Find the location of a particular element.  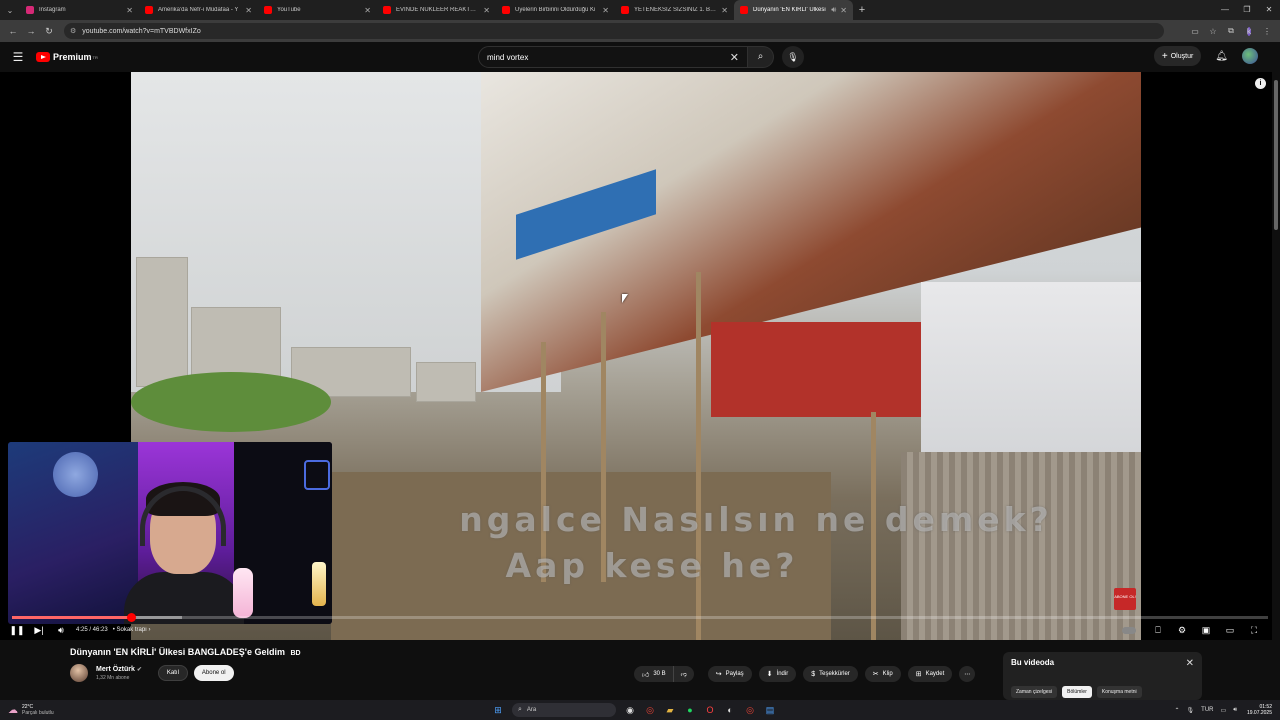

microphone-icon: 🎙 is located at coordinates (1191, 710).